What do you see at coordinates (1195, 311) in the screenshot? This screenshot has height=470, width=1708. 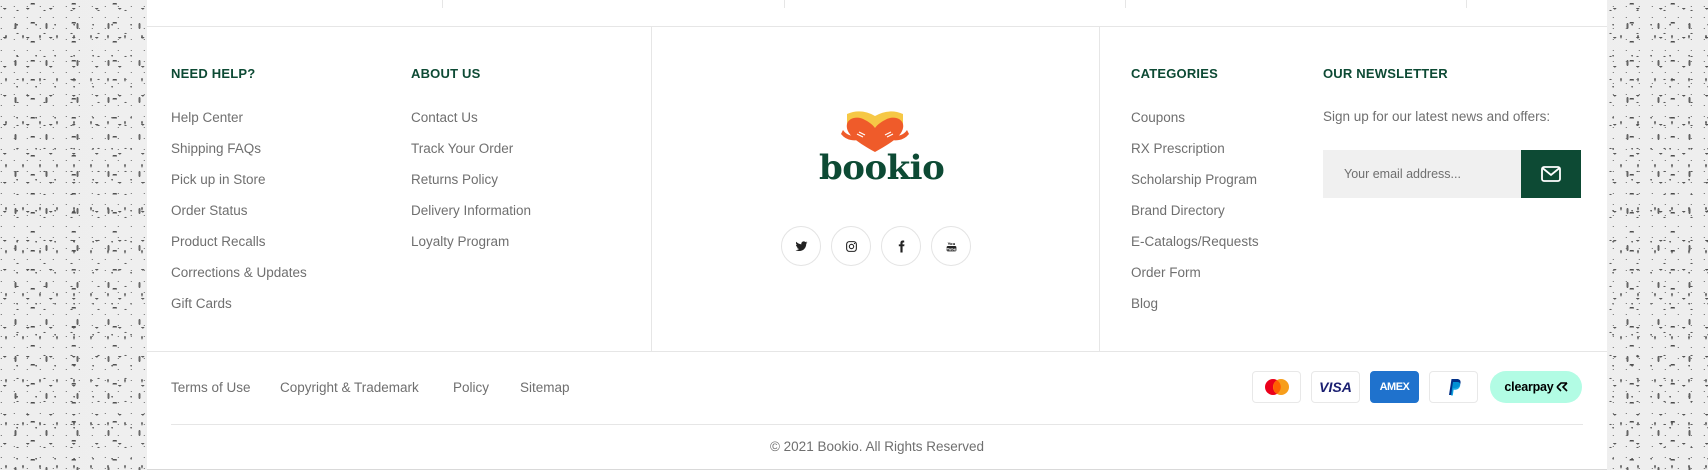 I see `category-link: Blog` at bounding box center [1195, 311].